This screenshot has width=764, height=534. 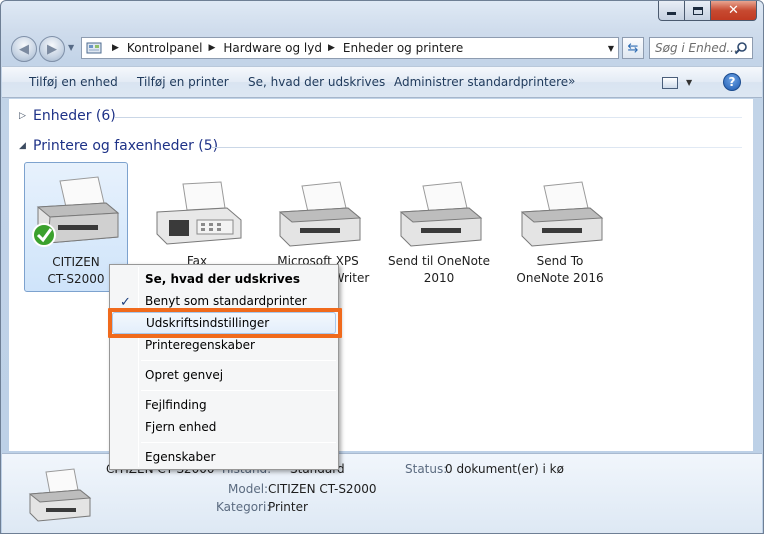 I want to click on view-dropdown-icon: ▼, so click(x=689, y=82).